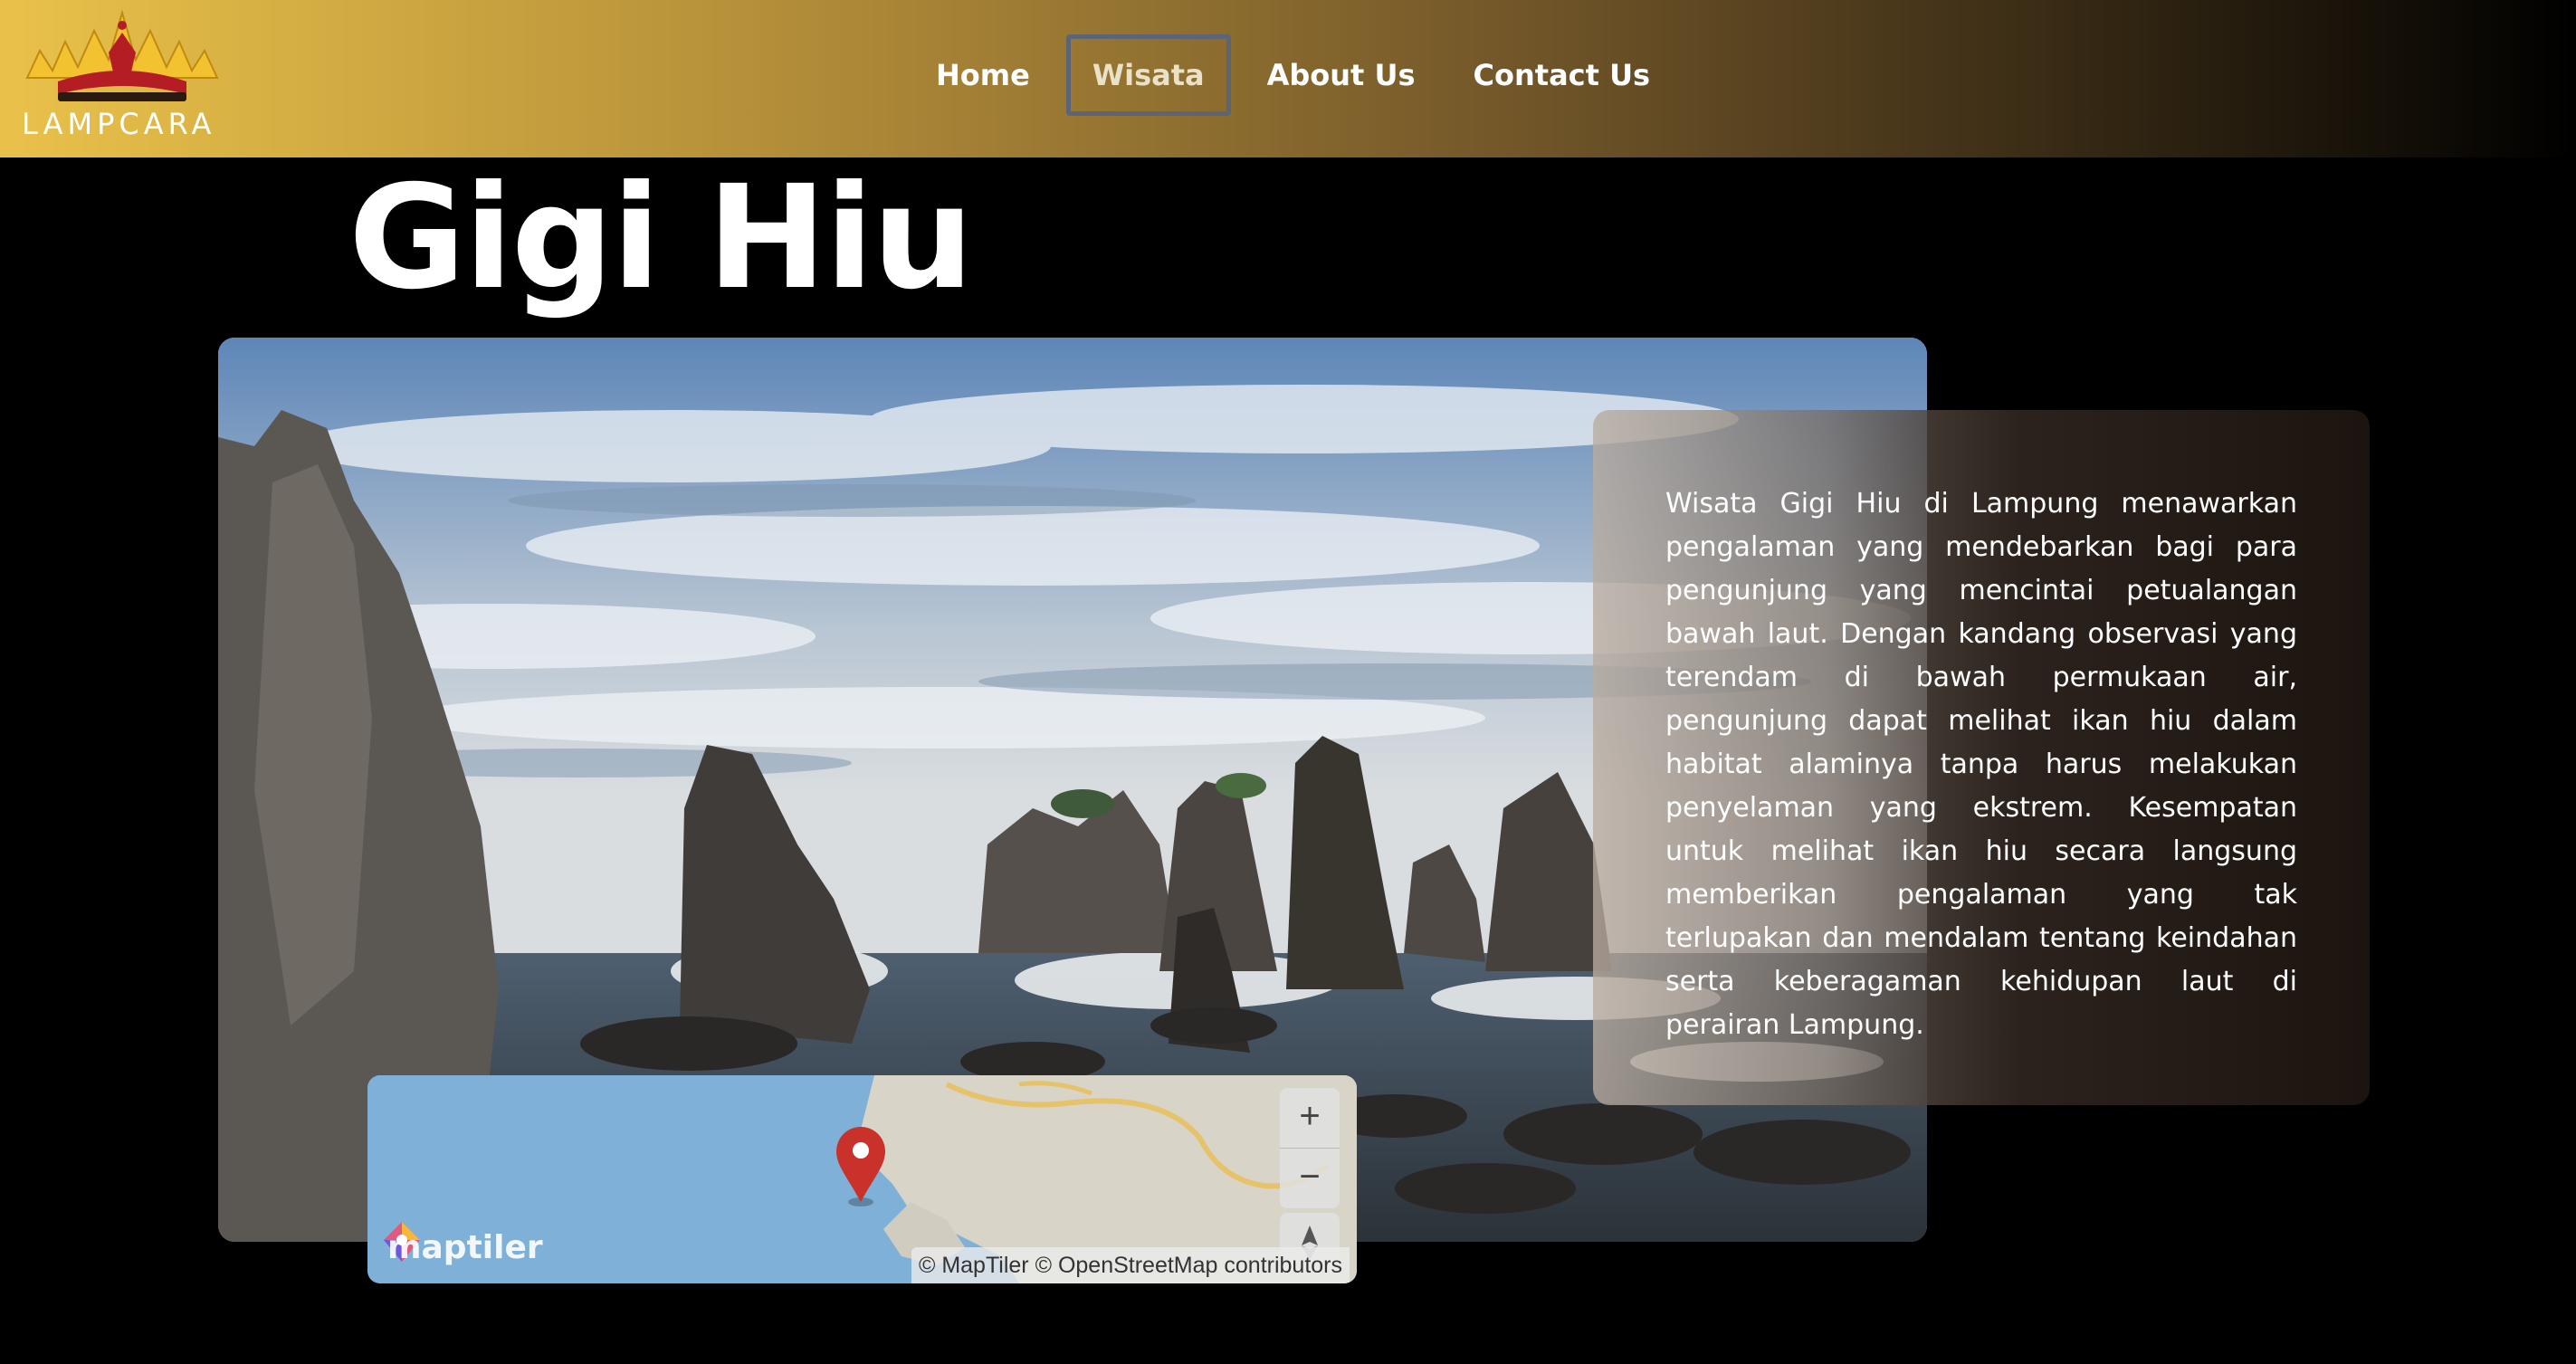 Image resolution: width=2576 pixels, height=1364 pixels. What do you see at coordinates (1148, 75) in the screenshot?
I see `nav-wisata: Wisata` at bounding box center [1148, 75].